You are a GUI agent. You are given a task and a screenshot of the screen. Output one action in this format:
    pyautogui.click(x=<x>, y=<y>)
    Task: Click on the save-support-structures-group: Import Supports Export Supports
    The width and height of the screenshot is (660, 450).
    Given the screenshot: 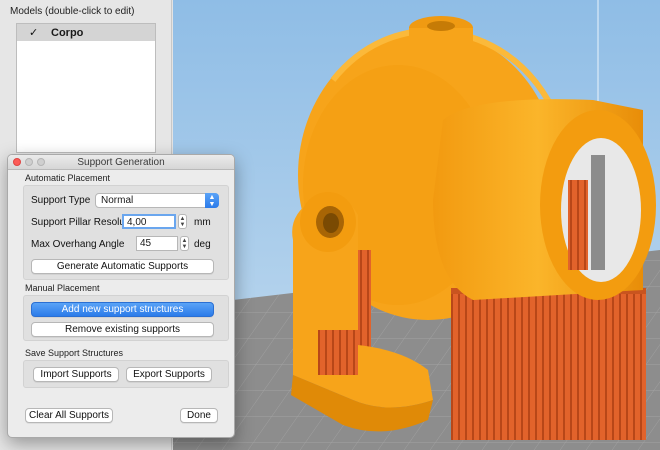 What is the action you would take?
    pyautogui.click(x=126, y=374)
    